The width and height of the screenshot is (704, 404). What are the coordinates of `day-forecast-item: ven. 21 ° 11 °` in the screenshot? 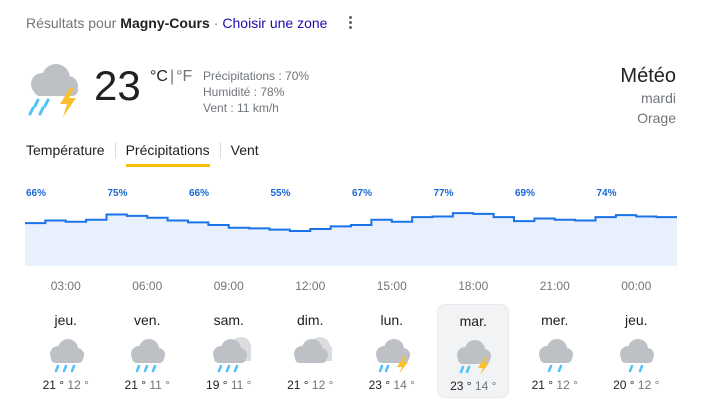 It's located at (147, 351).